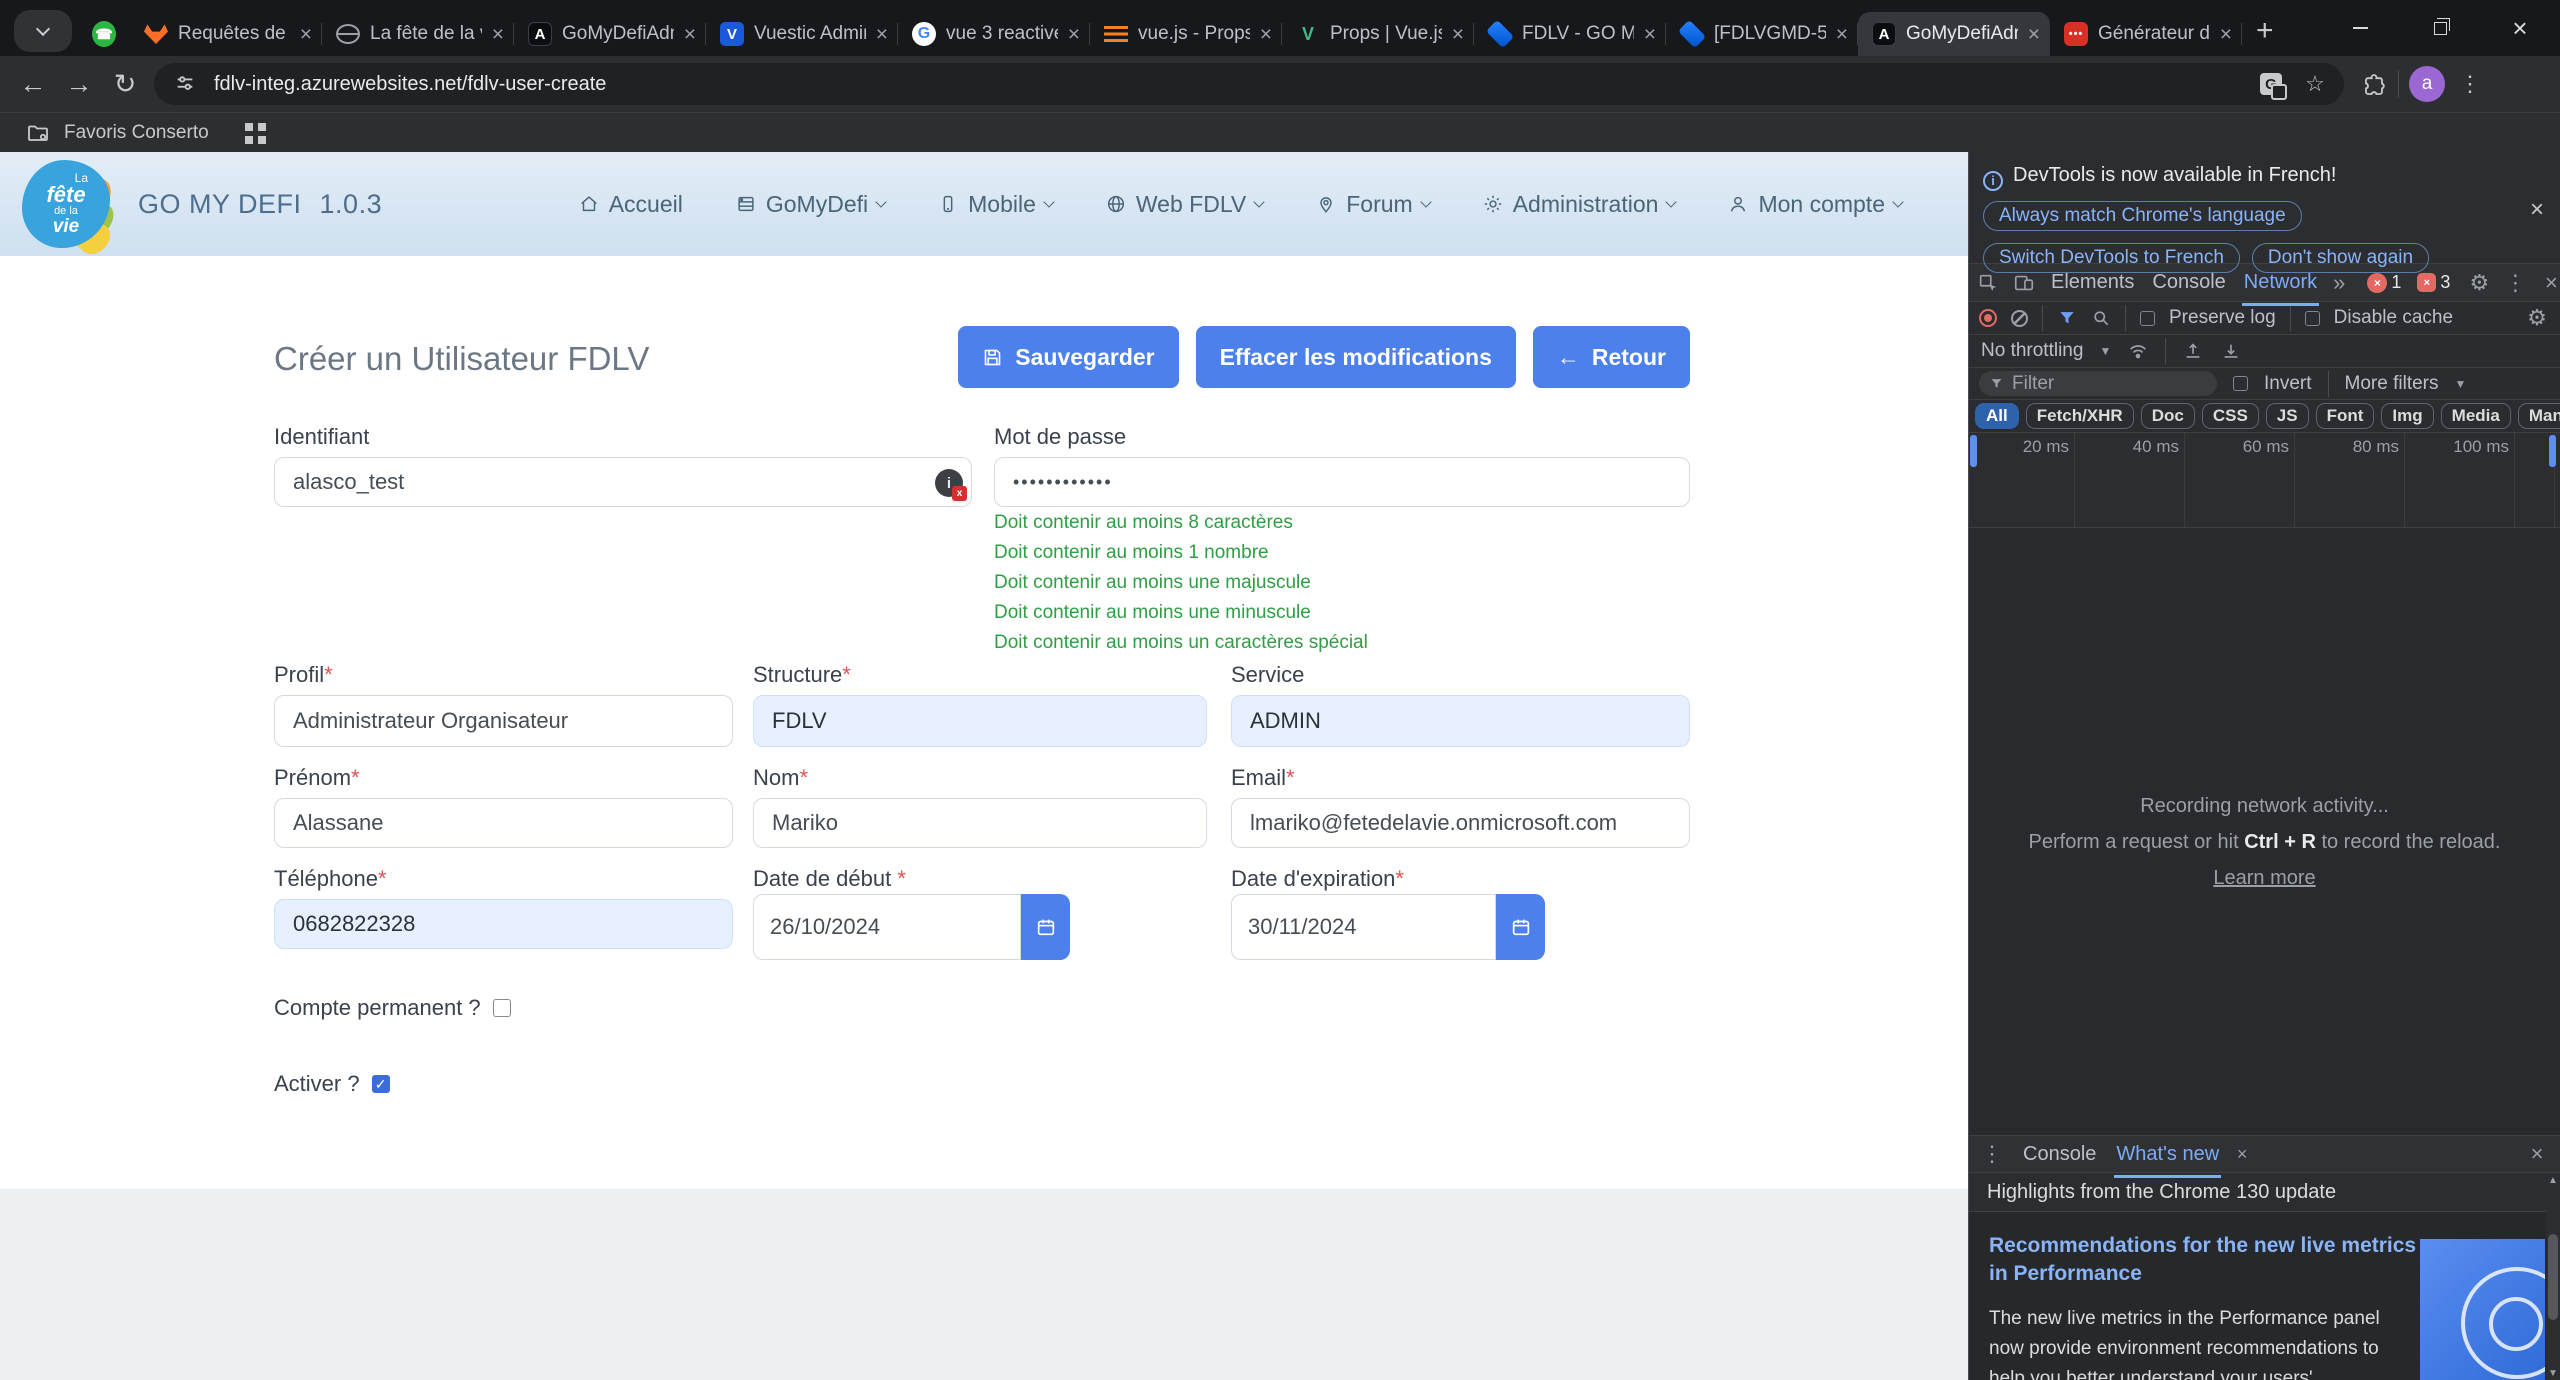 The height and width of the screenshot is (1380, 2560). Describe the element at coordinates (2537, 318) in the screenshot. I see `network-settings-icon: ⚙` at that location.